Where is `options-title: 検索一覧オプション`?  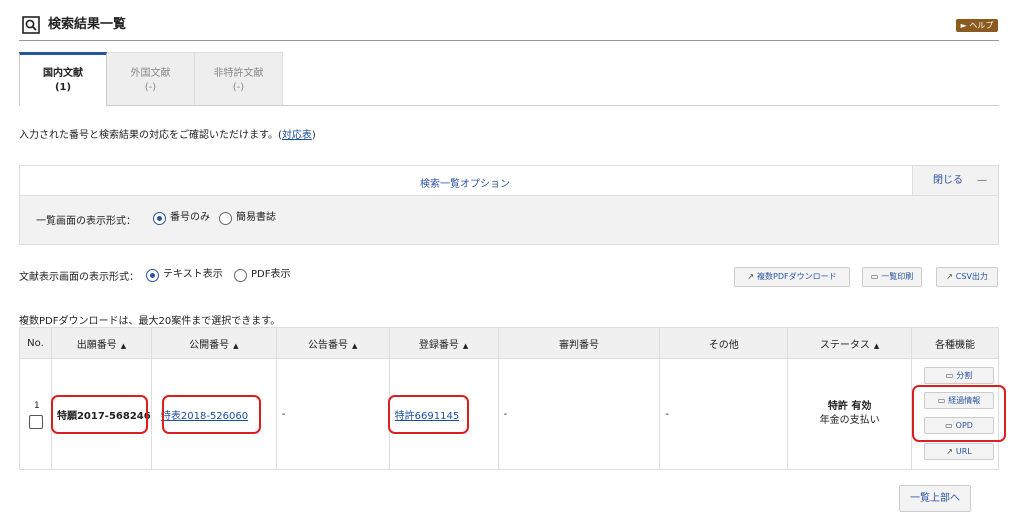
options-title: 検索一覧オプション is located at coordinates (465, 184).